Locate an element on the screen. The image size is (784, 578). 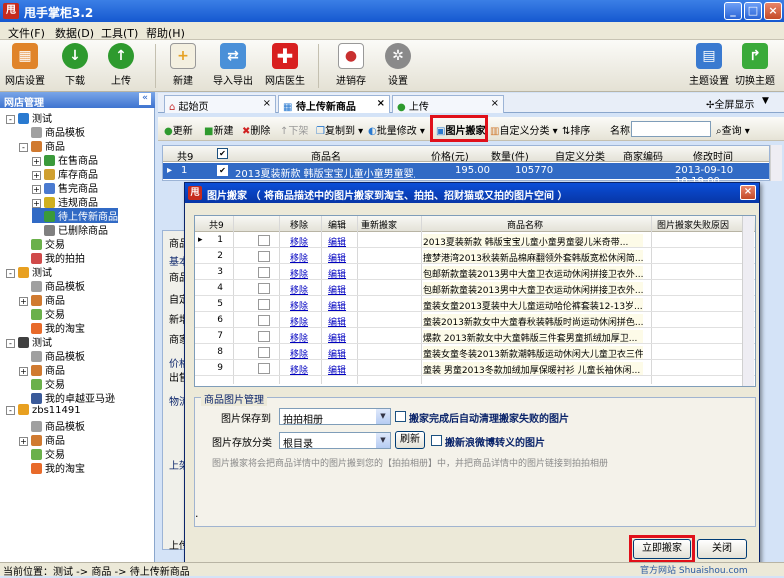
custom-category-button: ▥自定义分类 ▾ is located at coordinates (524, 129).